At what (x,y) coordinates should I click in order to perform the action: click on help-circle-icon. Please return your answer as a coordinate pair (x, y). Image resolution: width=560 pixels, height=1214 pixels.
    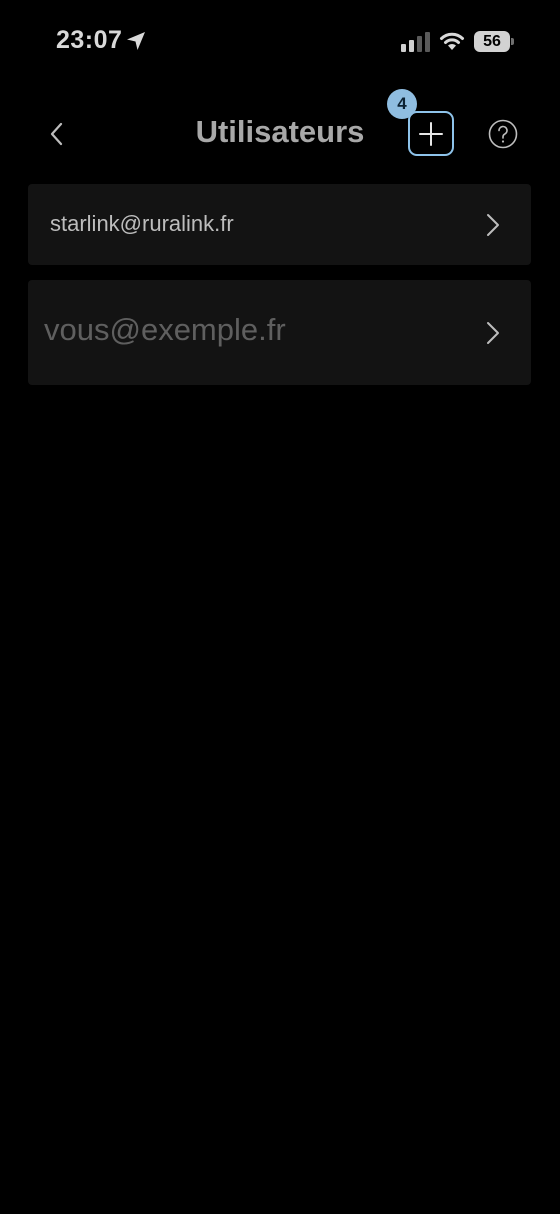
    Looking at the image, I should click on (503, 134).